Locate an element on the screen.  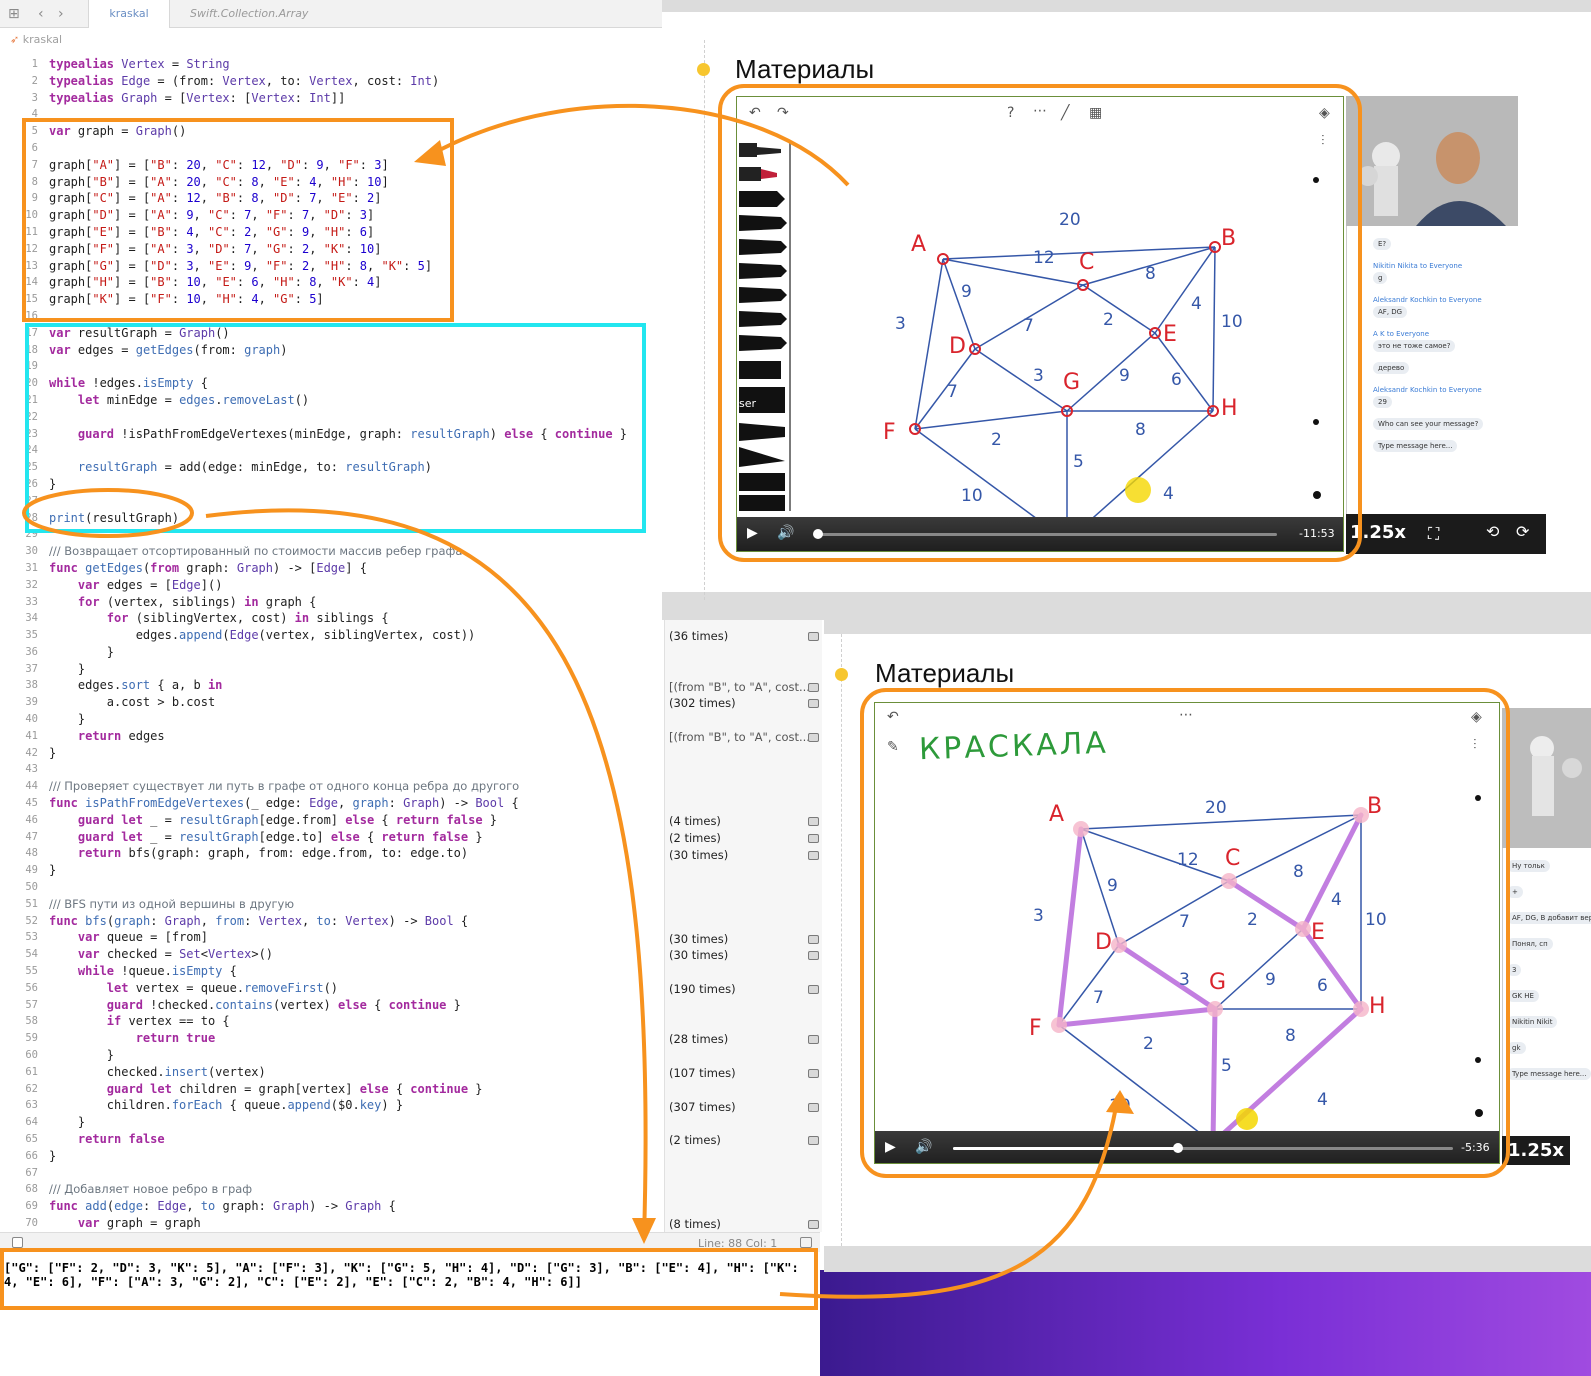
brush-icon: ✎ is located at coordinates (893, 747).